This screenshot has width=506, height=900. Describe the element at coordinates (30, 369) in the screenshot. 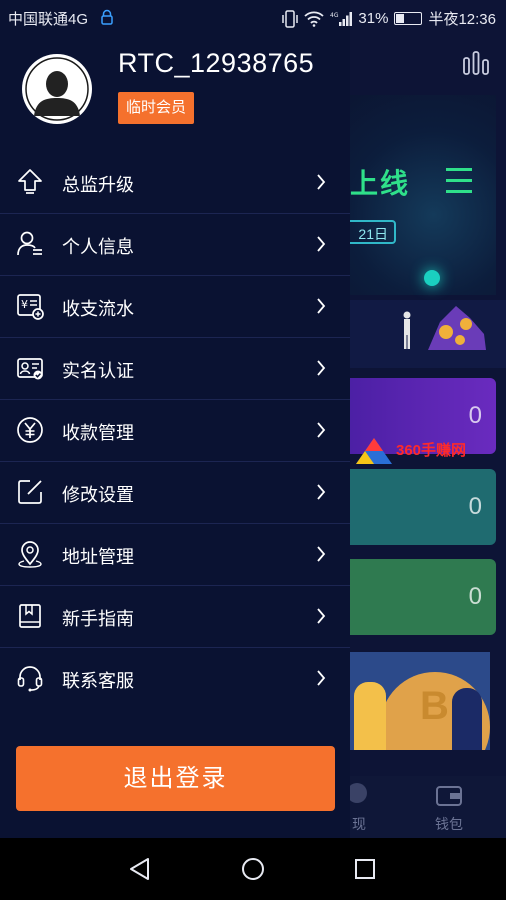

I see `id-card-icon` at that location.